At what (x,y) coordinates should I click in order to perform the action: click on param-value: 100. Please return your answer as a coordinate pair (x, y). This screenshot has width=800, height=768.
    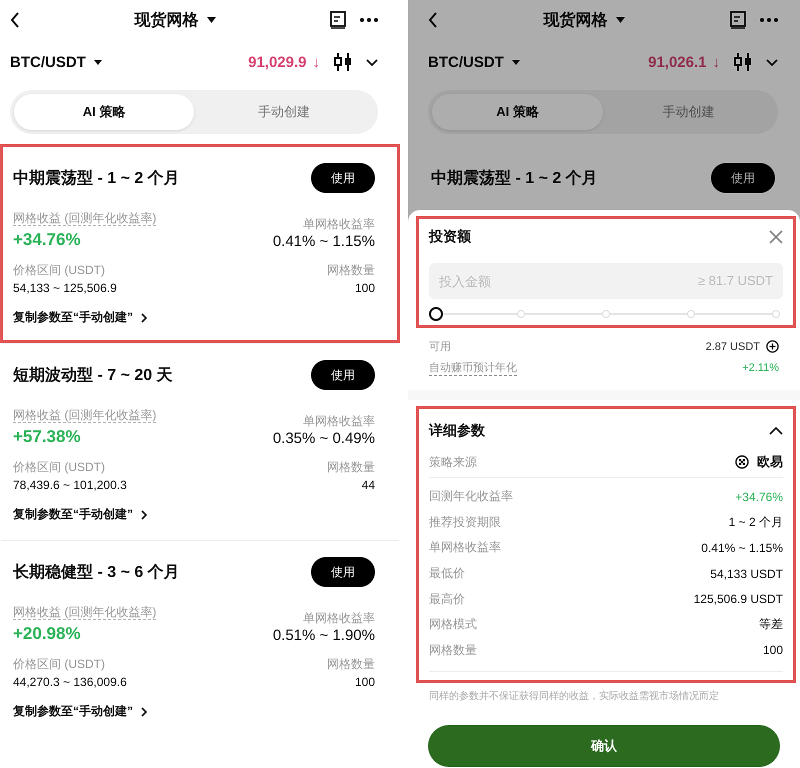
    Looking at the image, I should click on (772, 650).